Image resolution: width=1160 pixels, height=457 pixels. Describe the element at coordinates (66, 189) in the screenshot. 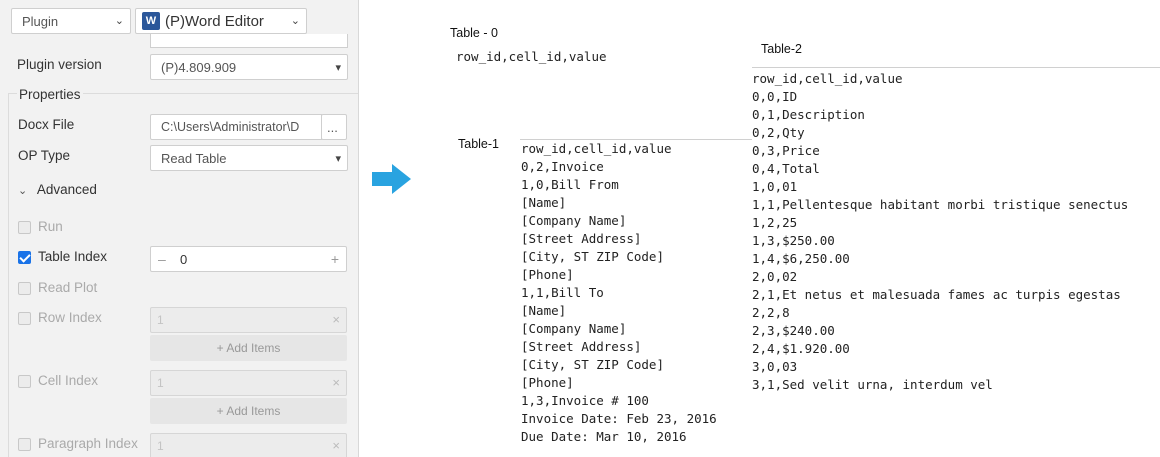

I see `advanced-label: Advanced` at that location.